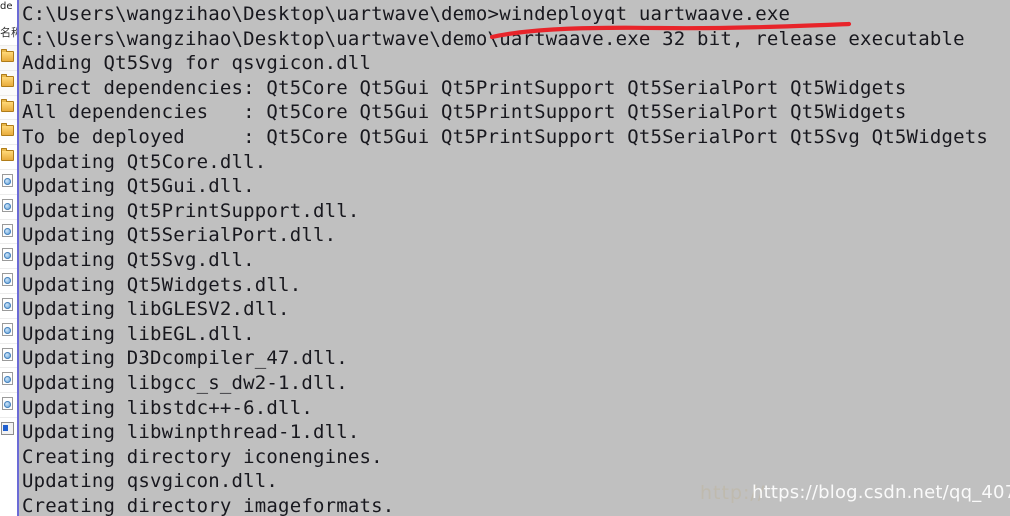 This screenshot has width=1010, height=516. I want to click on console-line: Updating Qt5Gui.dll., so click(138, 186).